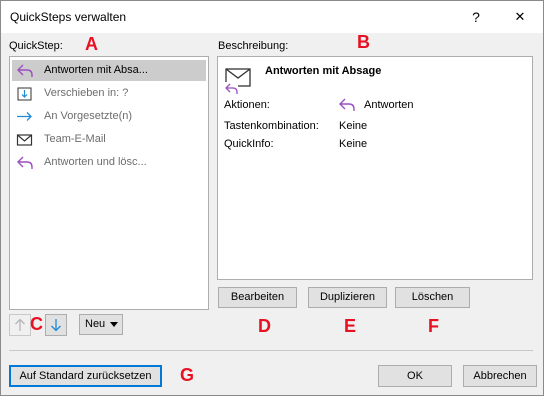 Image resolution: width=544 pixels, height=396 pixels. Describe the element at coordinates (272, 17) in the screenshot. I see `title-bar: QuickSteps verwalten ? ✕` at that location.